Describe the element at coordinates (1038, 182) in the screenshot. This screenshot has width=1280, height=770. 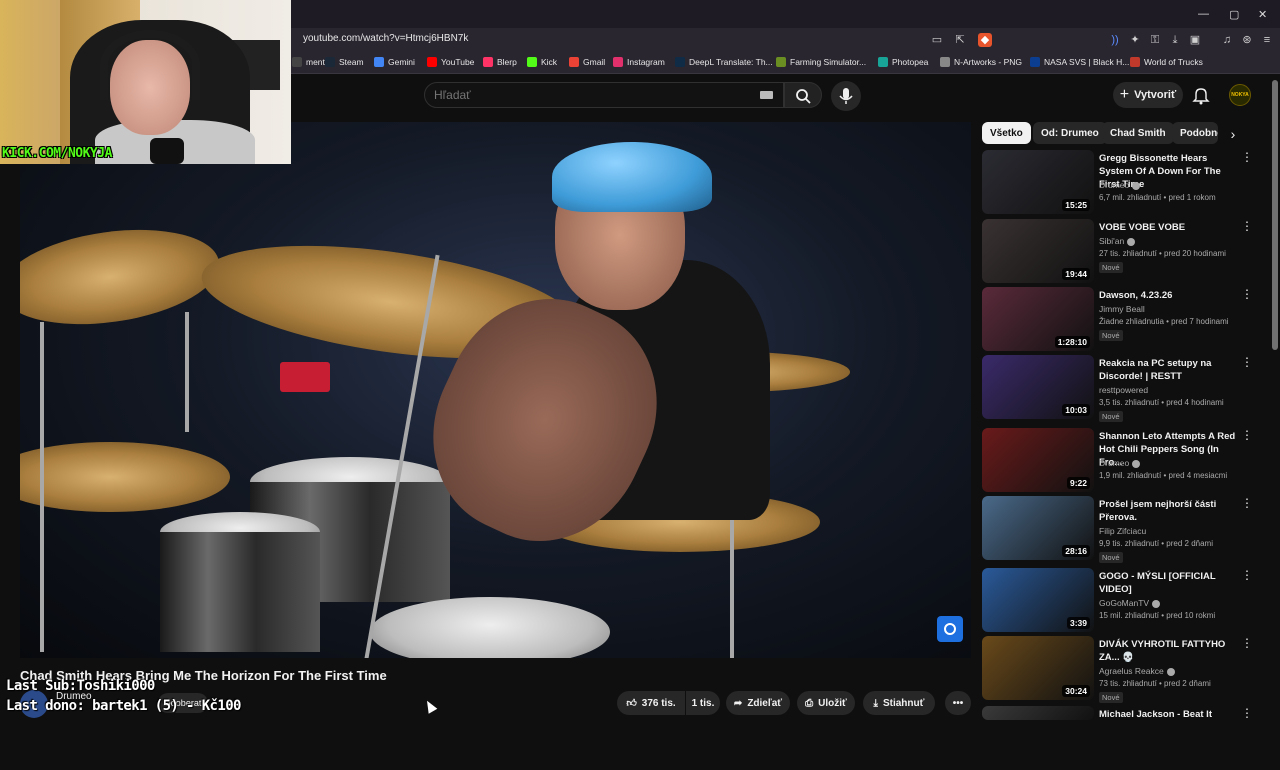
I see `video-thumbnail: 15:25` at that location.